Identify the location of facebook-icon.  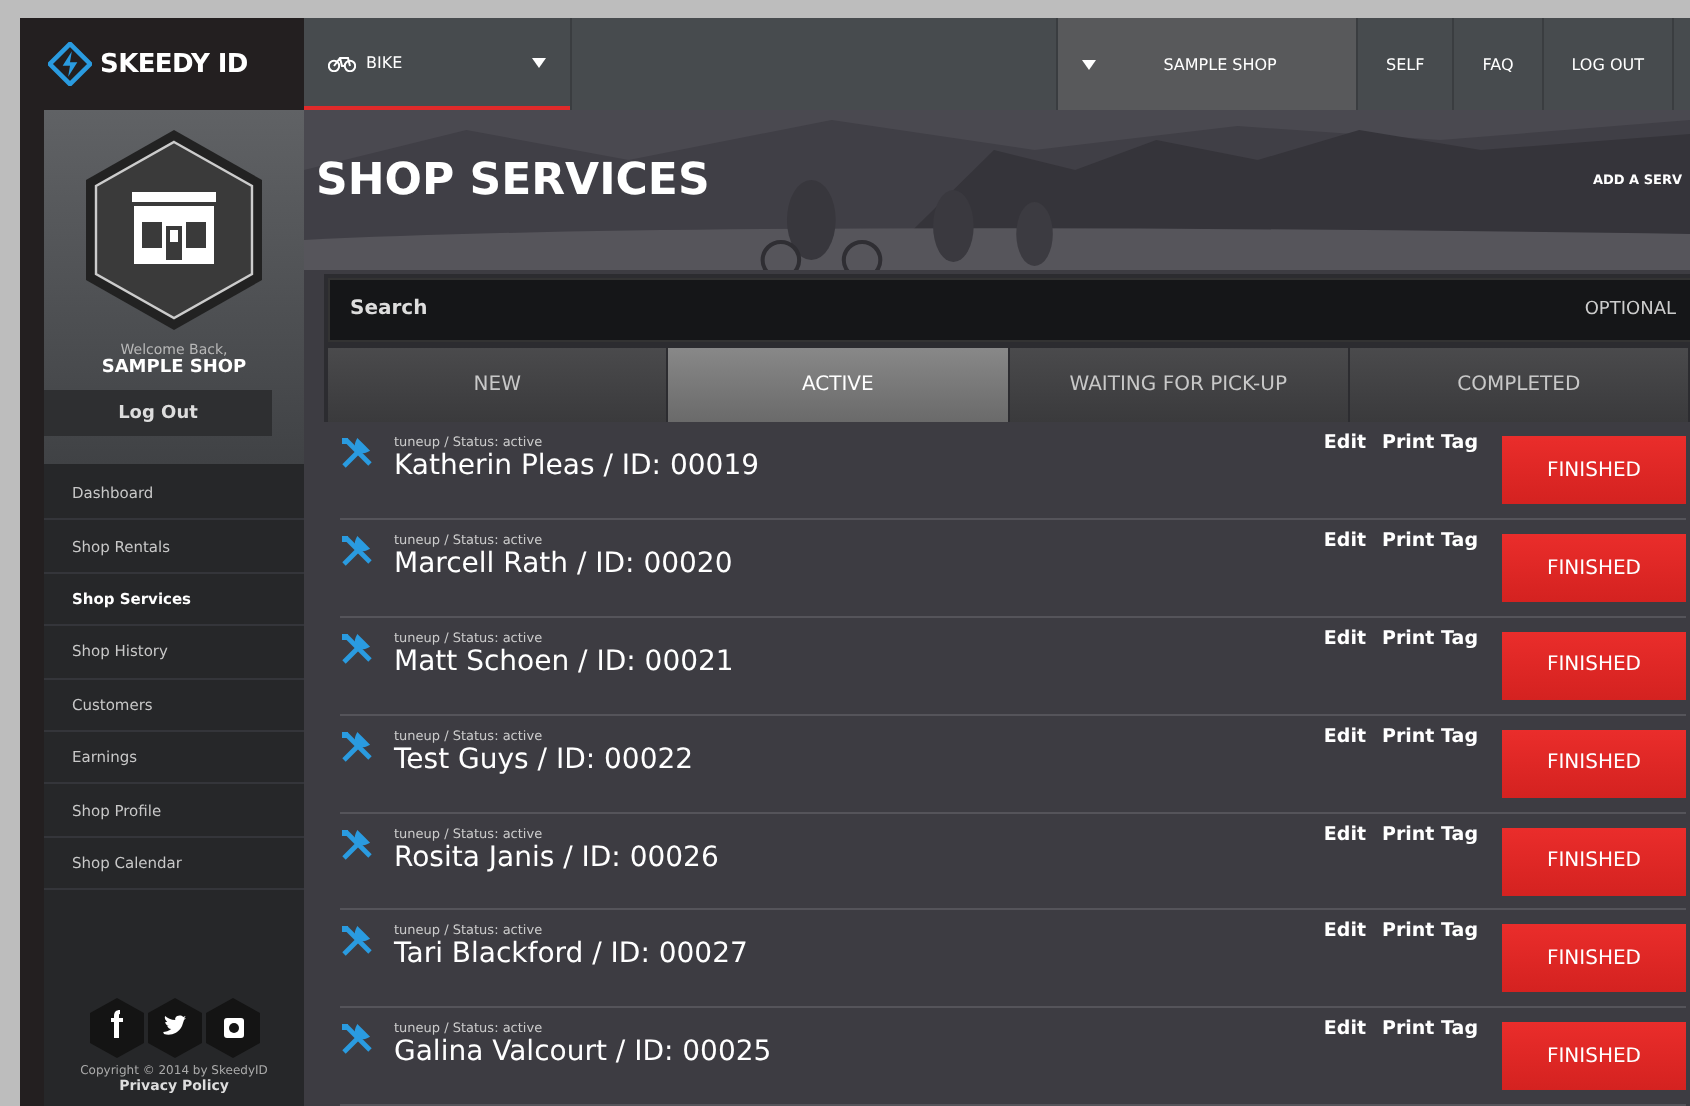
(116, 1028).